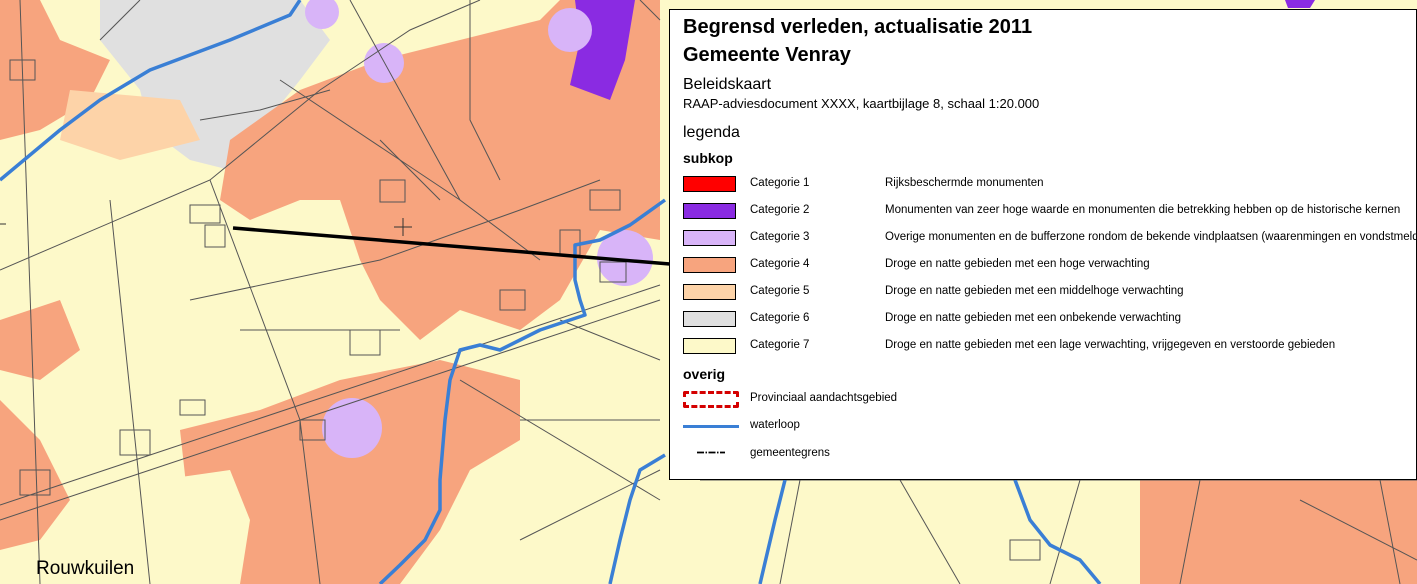 This screenshot has height=584, width=1417. Describe the element at coordinates (711, 399) in the screenshot. I see `red-dashed-outline-icon` at that location.